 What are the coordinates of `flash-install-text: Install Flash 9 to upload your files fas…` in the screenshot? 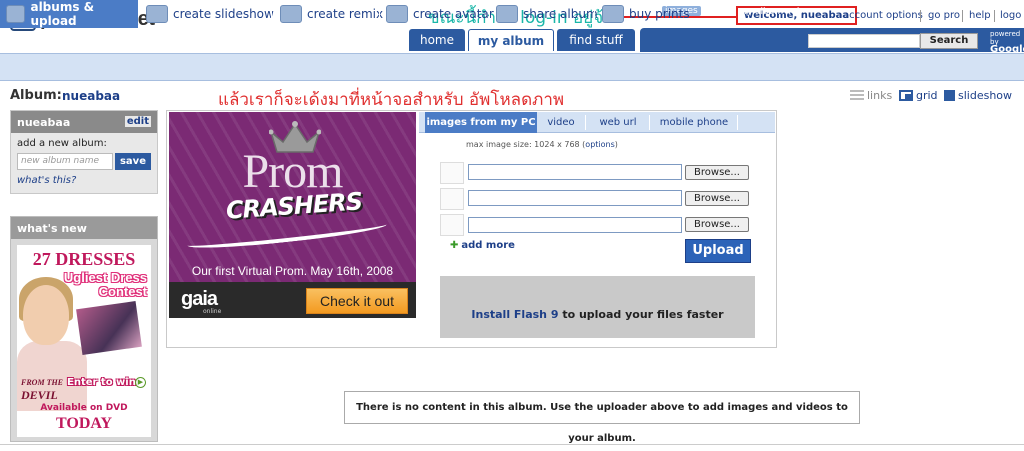 It's located at (597, 314).